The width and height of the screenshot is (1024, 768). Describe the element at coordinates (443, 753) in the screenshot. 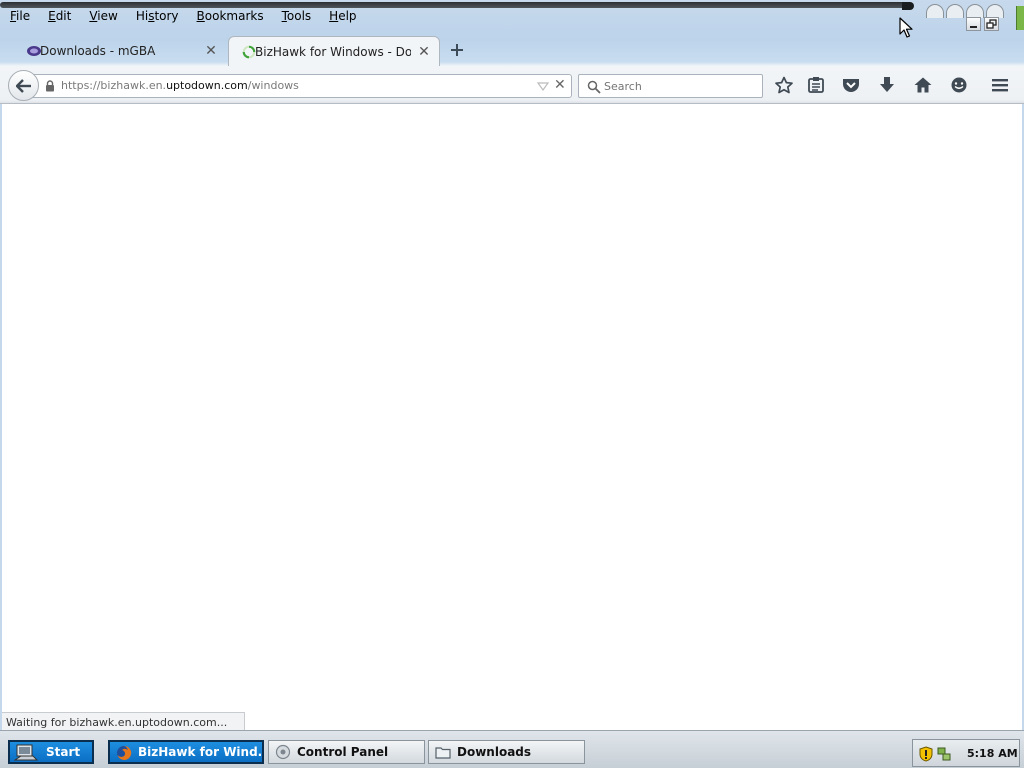

I see `folder-icon` at that location.